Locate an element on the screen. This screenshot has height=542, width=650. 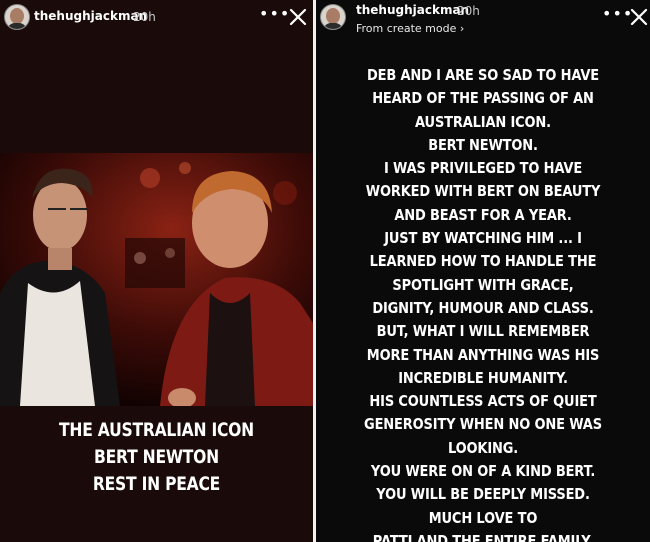
story-header: thehughjackman 20h ••• is located at coordinates (156, 20).